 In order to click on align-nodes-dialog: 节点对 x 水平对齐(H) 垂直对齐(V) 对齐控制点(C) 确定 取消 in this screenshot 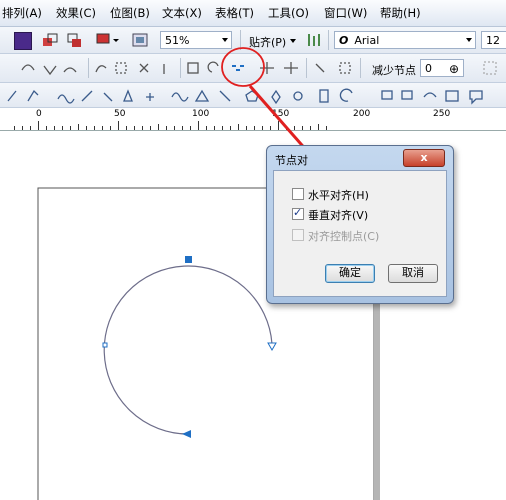, I will do `click(360, 224)`.